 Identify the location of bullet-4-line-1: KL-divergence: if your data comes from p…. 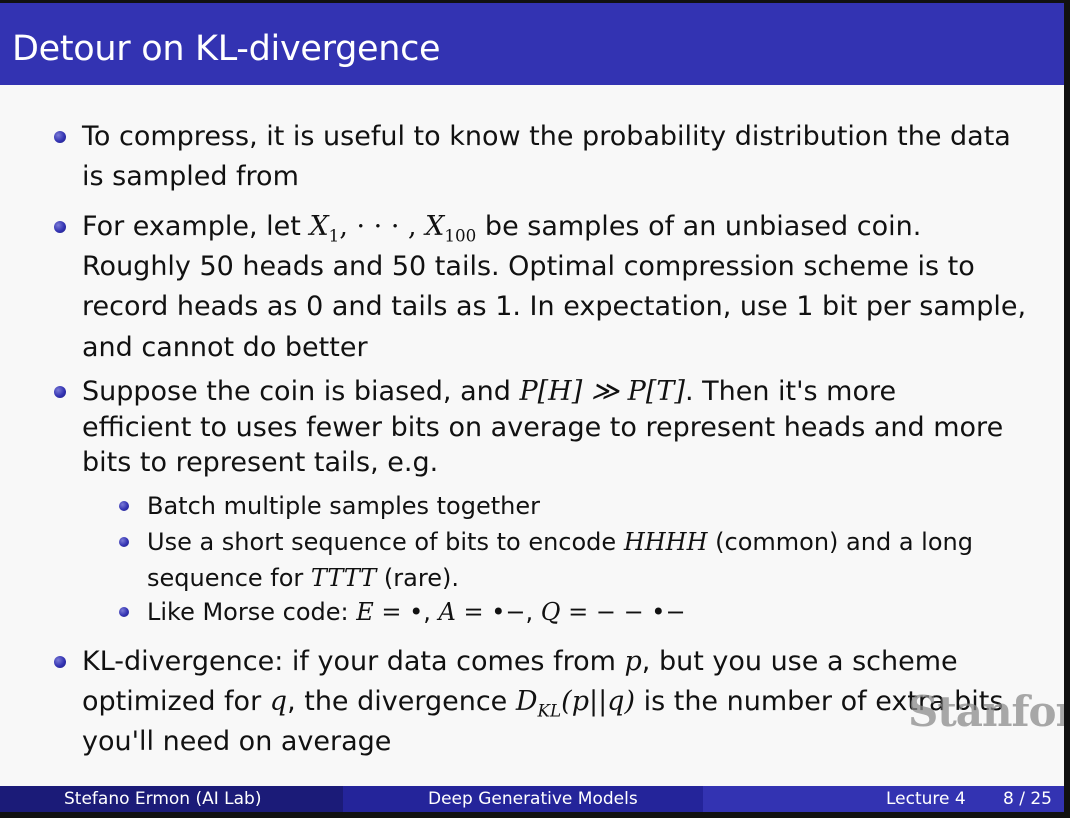
(520, 662).